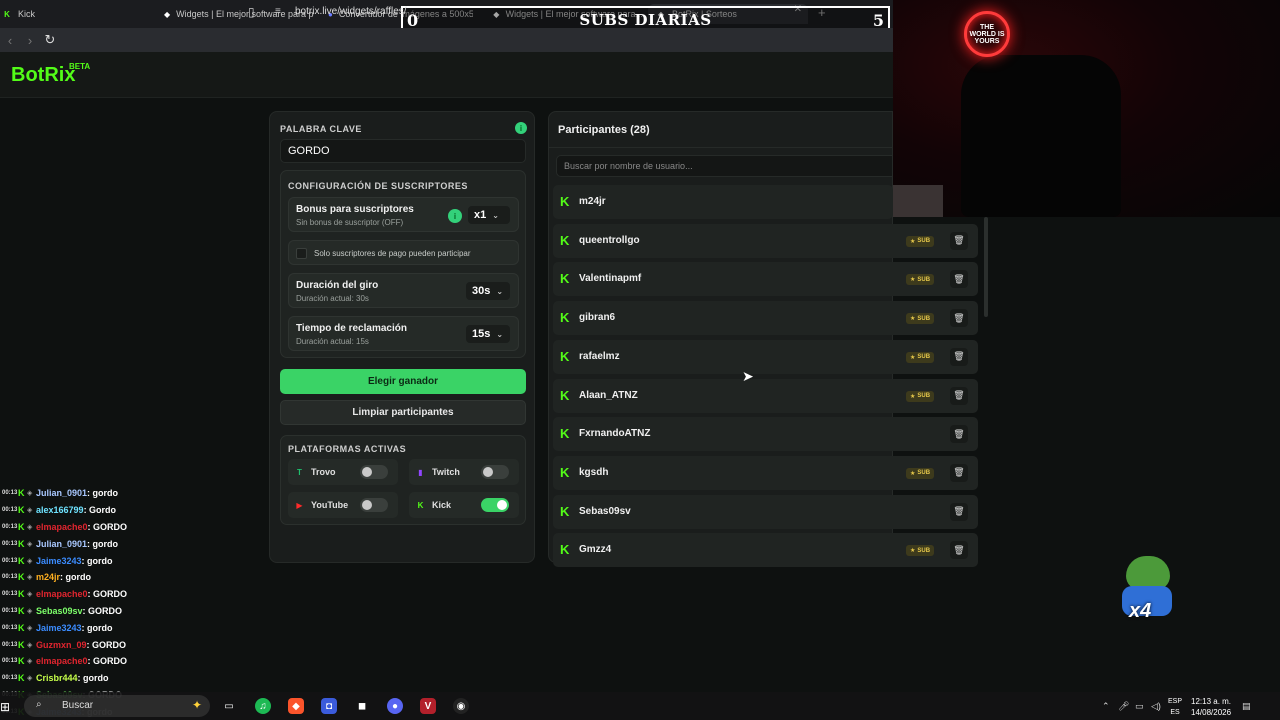 This screenshot has height=720, width=1280. Describe the element at coordinates (1148, 573) in the screenshot. I see `pepe-head` at that location.